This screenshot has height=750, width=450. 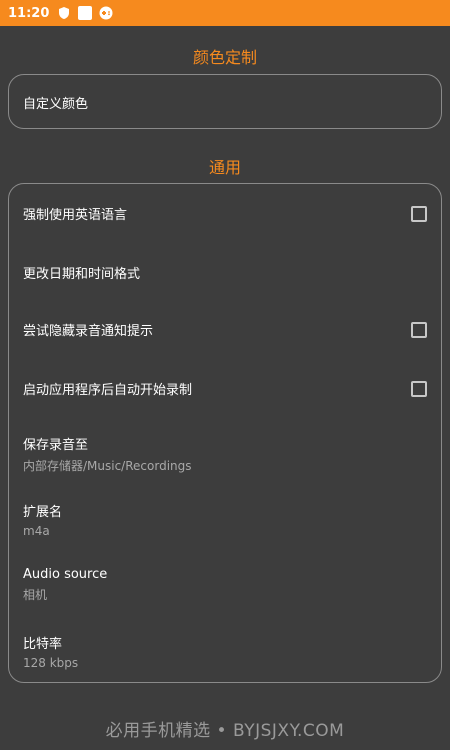 I want to click on force-english-label: 强制使用英语语言, so click(x=75, y=215).